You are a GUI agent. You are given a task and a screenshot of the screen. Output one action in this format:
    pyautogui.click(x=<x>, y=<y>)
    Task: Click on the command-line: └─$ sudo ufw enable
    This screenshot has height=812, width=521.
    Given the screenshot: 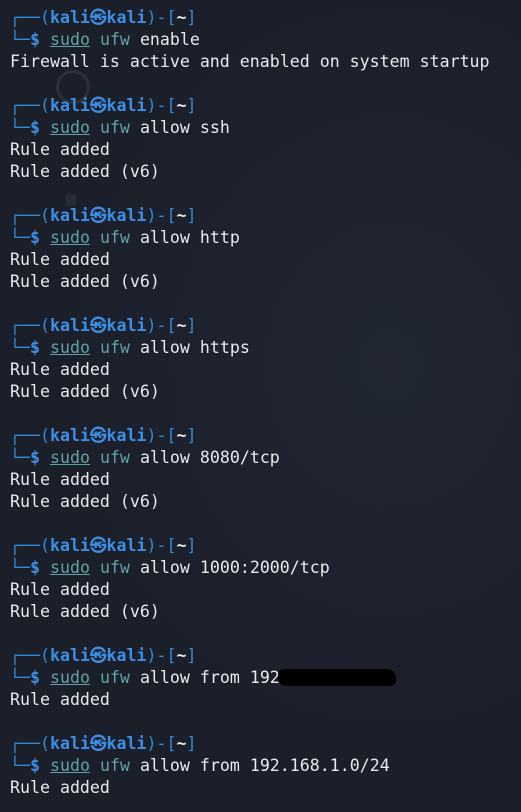 What is the action you would take?
    pyautogui.click(x=262, y=40)
    